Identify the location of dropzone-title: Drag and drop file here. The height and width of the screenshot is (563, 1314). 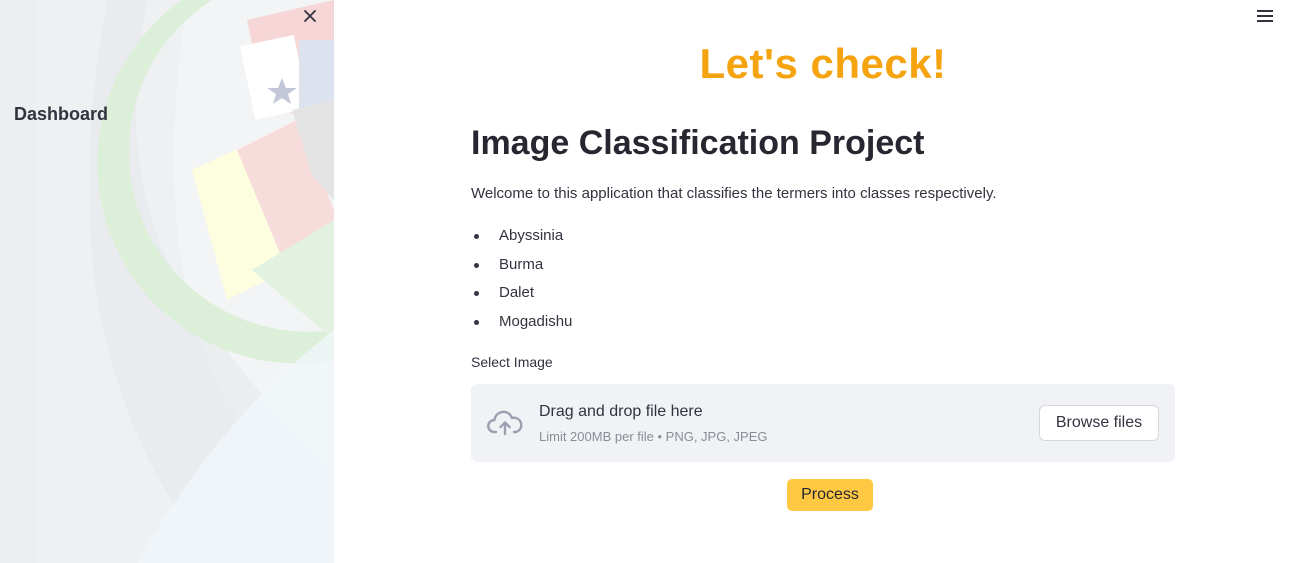
(621, 411).